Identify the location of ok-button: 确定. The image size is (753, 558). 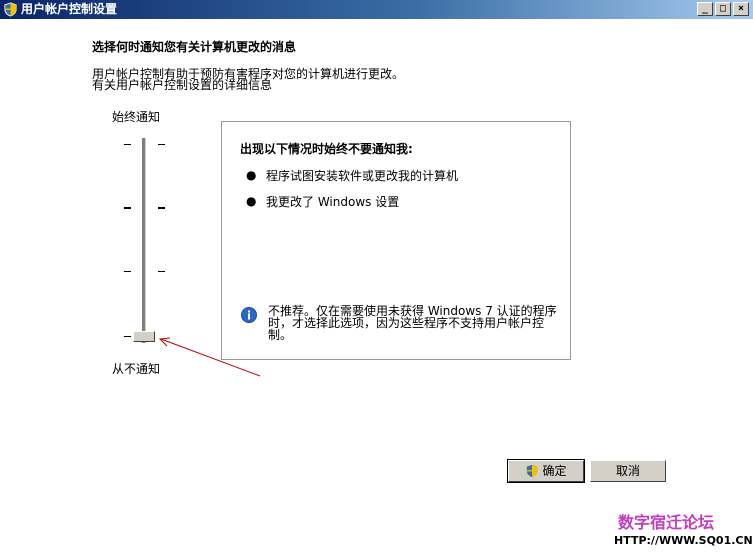
(546, 471).